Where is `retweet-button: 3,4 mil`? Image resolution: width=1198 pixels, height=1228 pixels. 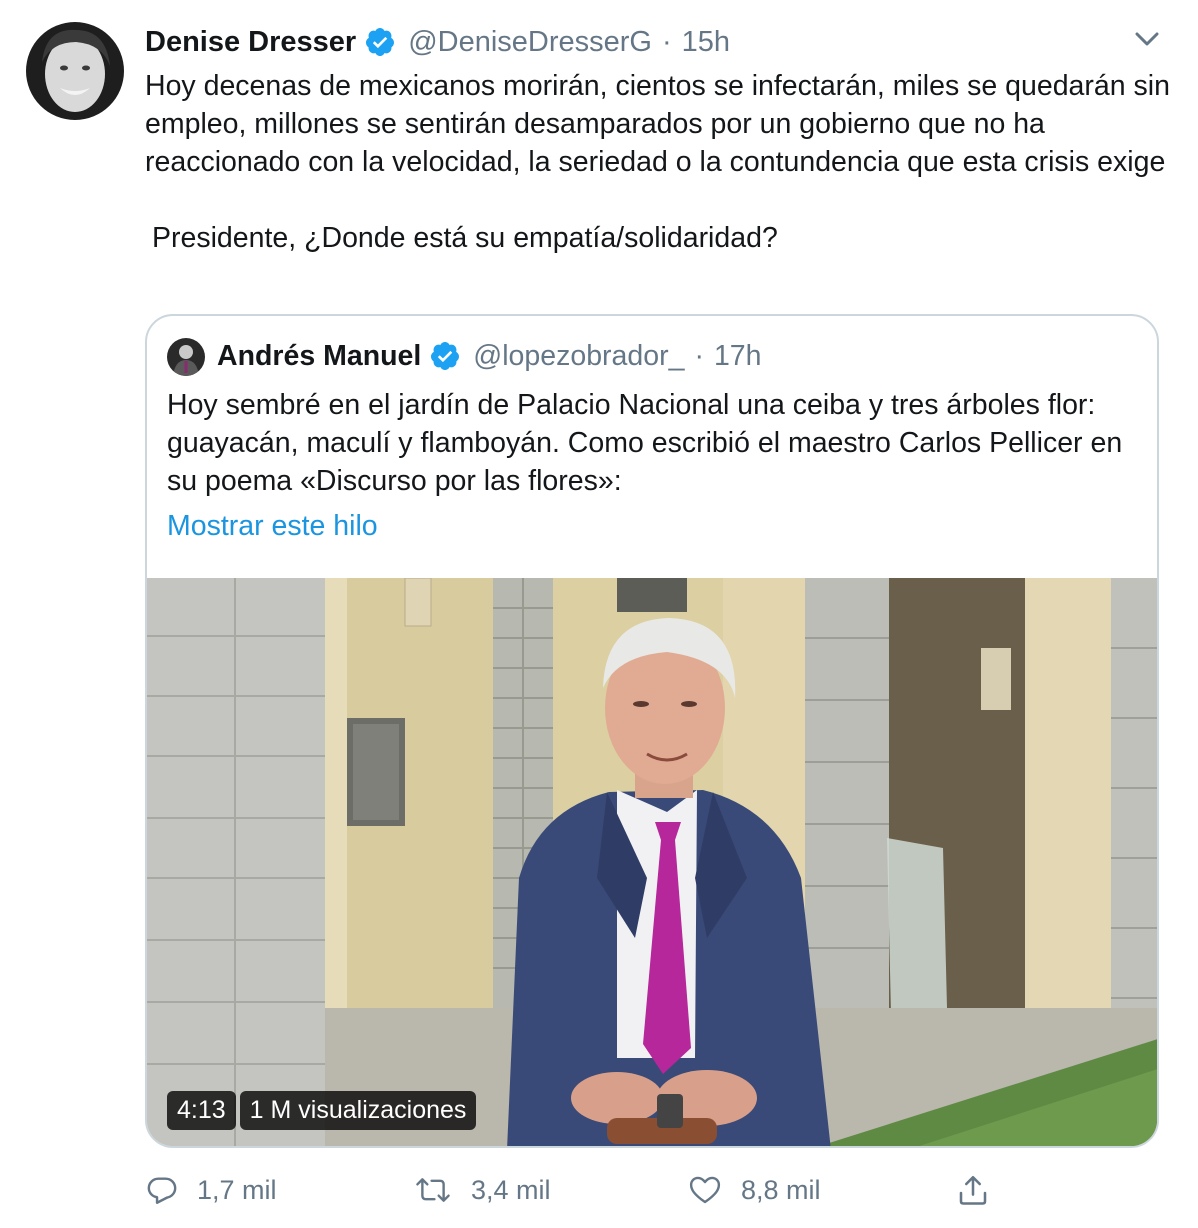
retweet-button: 3,4 mil is located at coordinates (482, 1190).